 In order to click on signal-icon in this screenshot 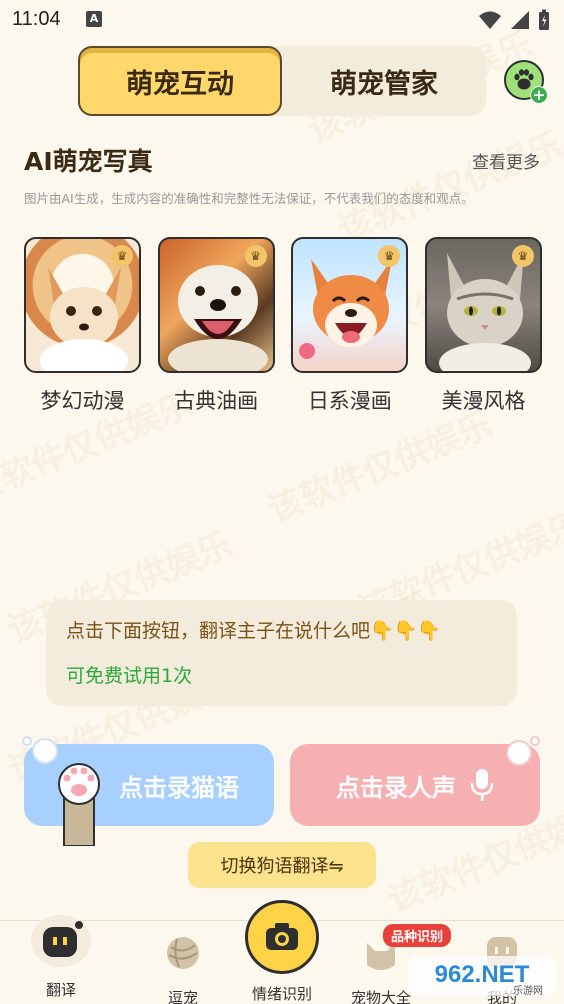, I will do `click(520, 20)`.